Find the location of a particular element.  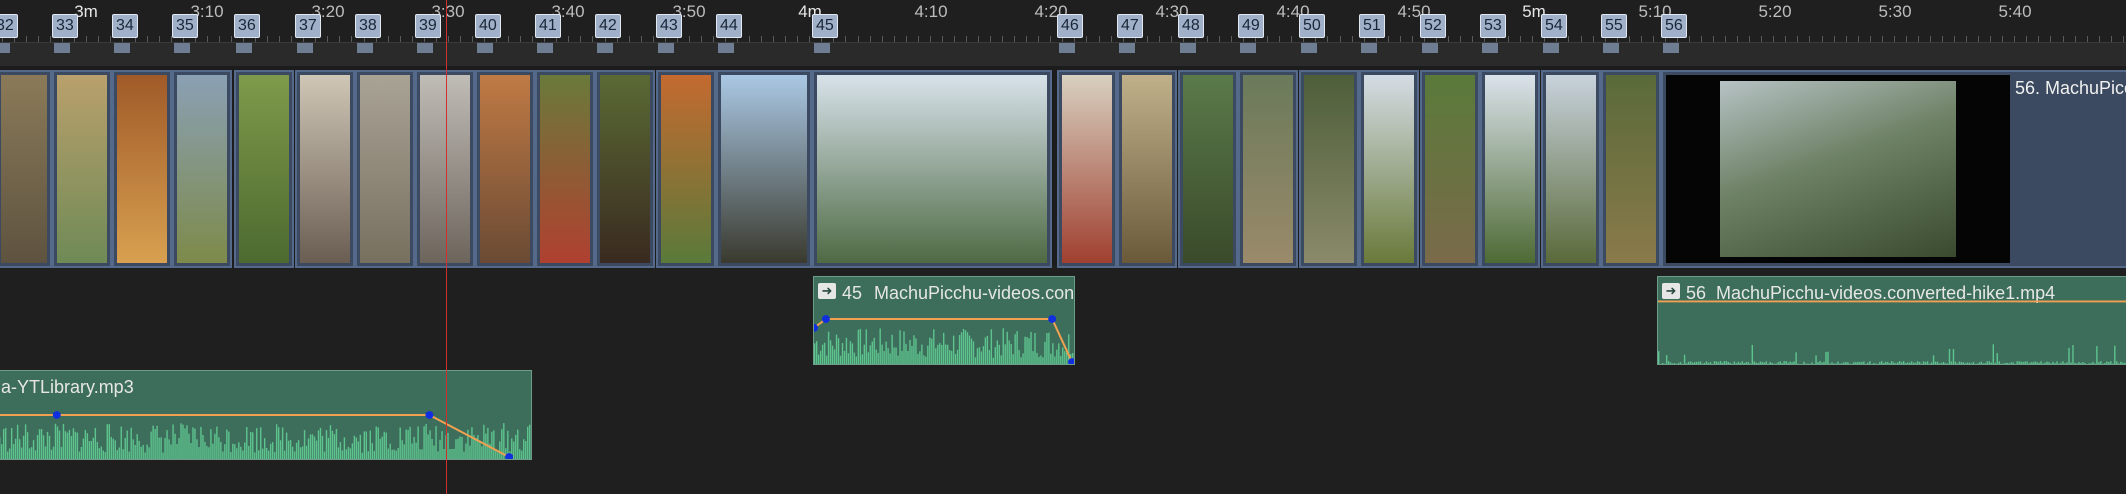

clip-marker-55: 55 is located at coordinates (1614, 26).